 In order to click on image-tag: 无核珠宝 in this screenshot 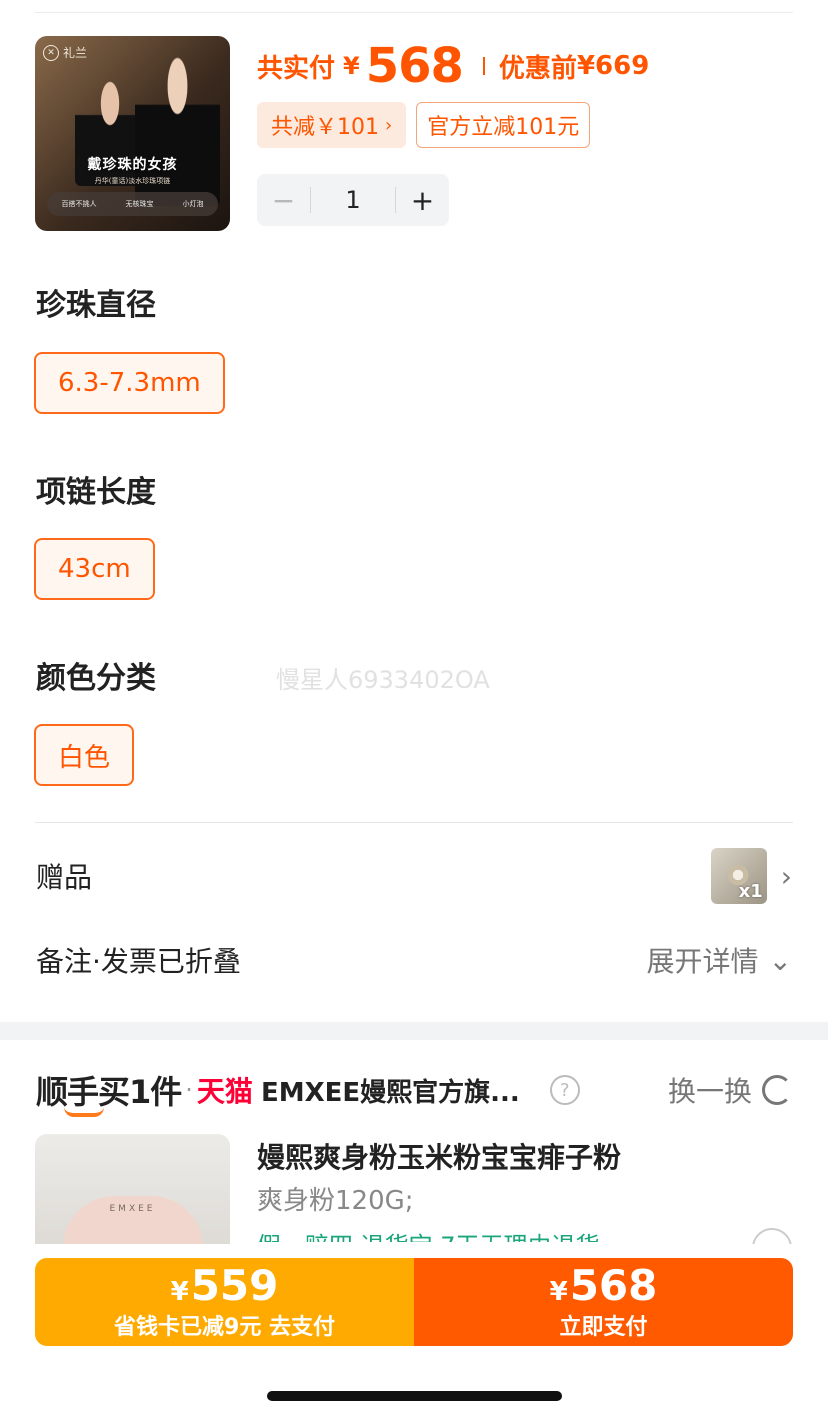, I will do `click(139, 204)`.